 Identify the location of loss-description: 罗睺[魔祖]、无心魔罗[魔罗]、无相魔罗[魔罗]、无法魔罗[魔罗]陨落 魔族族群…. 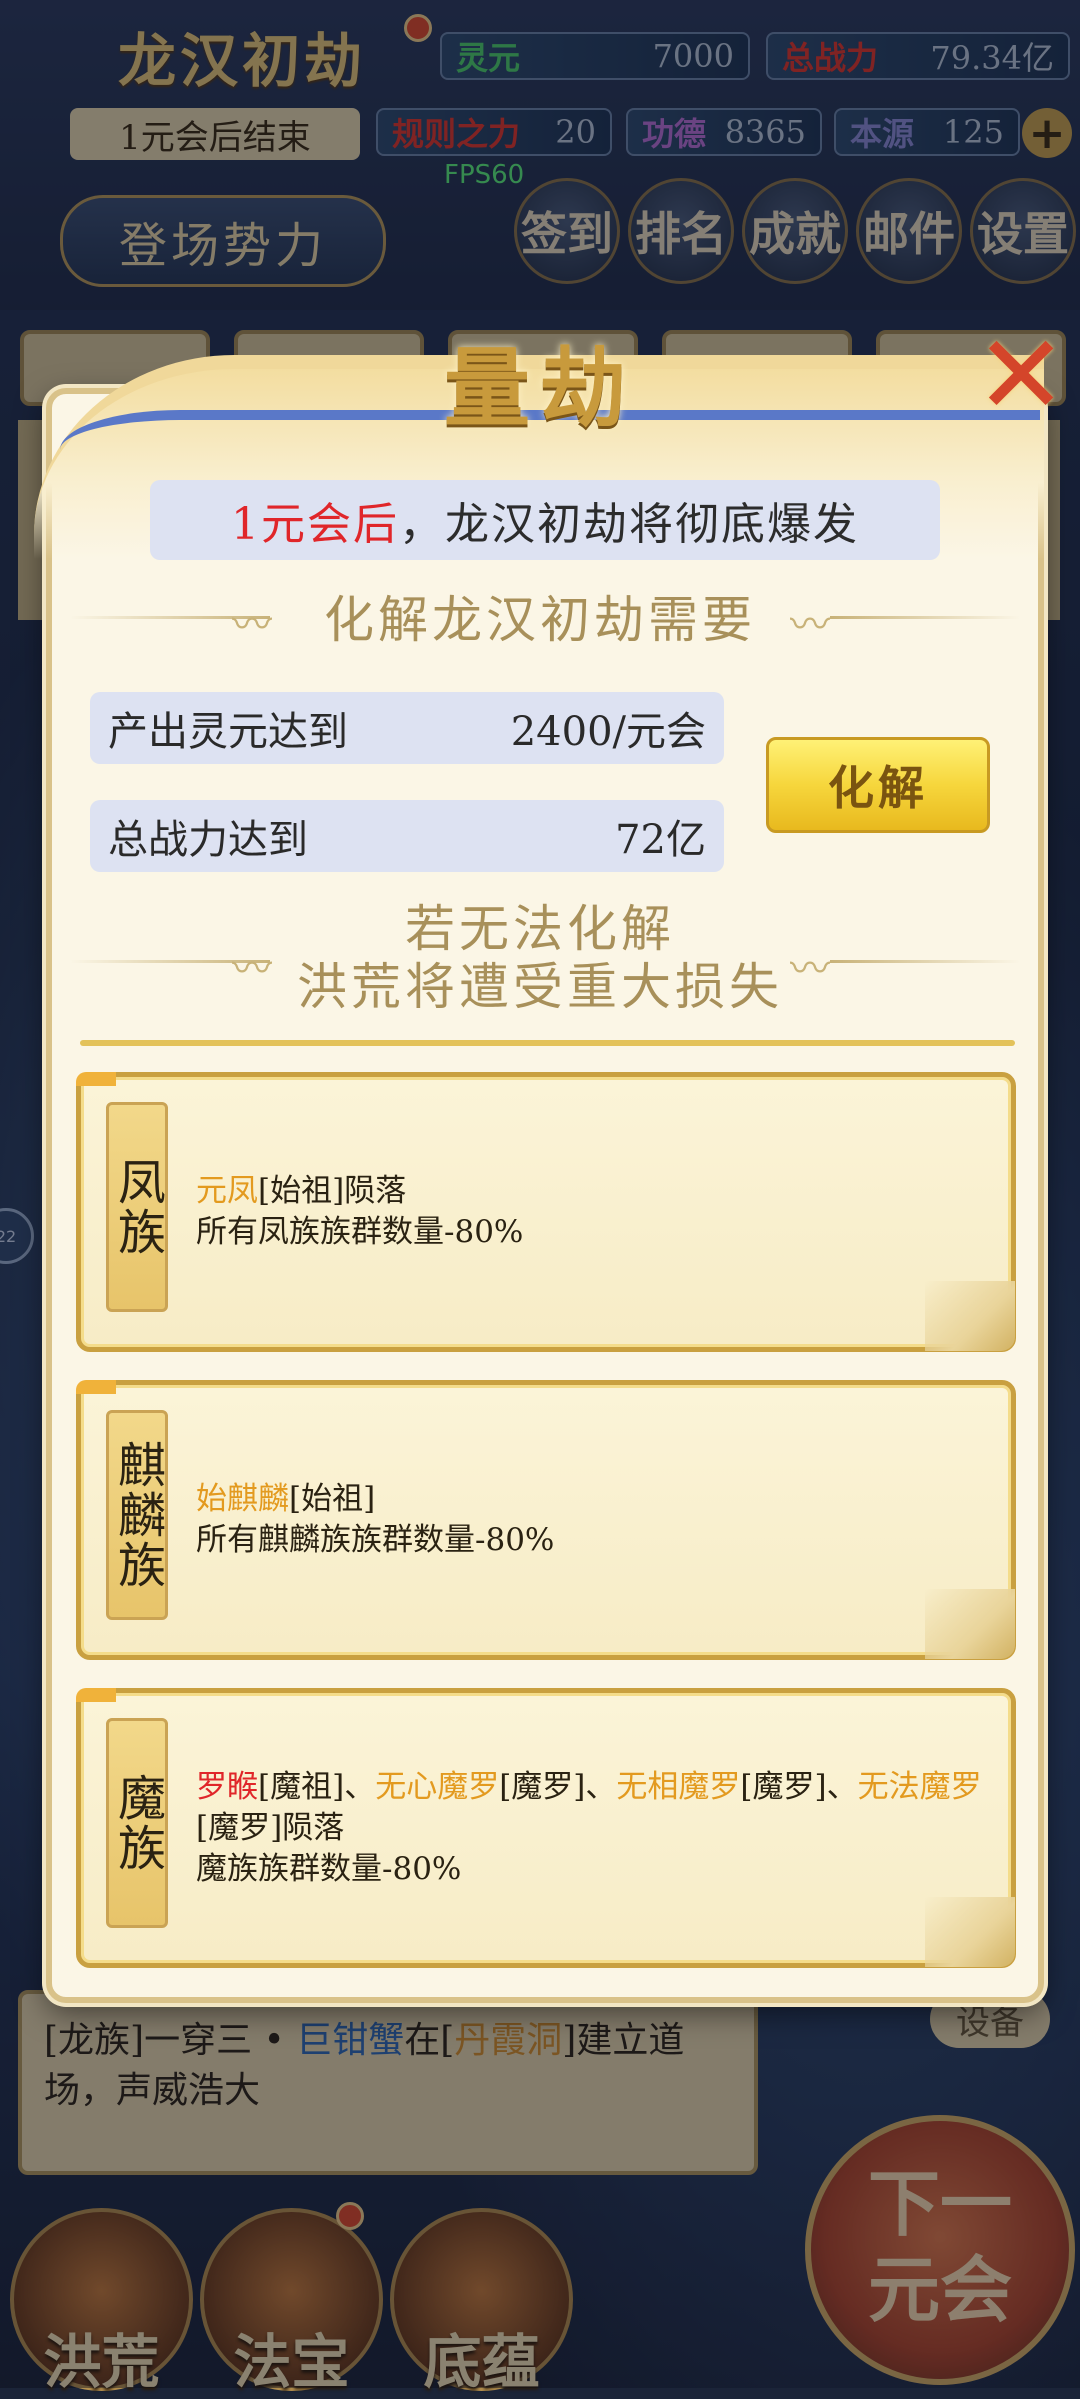
(591, 1828).